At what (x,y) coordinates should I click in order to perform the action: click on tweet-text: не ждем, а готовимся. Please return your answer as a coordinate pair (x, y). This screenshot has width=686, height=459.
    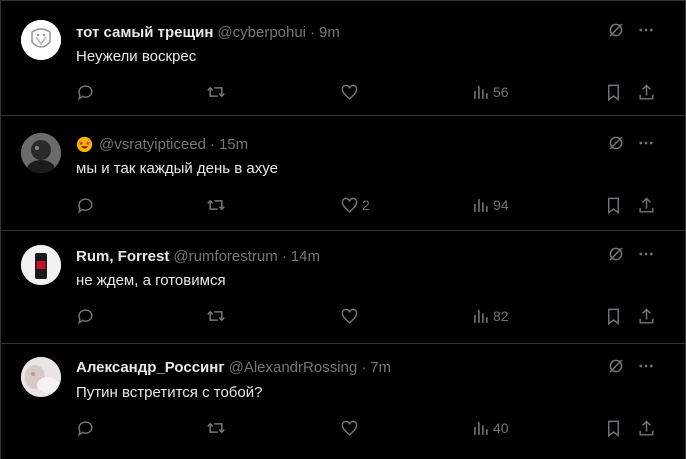
    Looking at the image, I should click on (151, 280).